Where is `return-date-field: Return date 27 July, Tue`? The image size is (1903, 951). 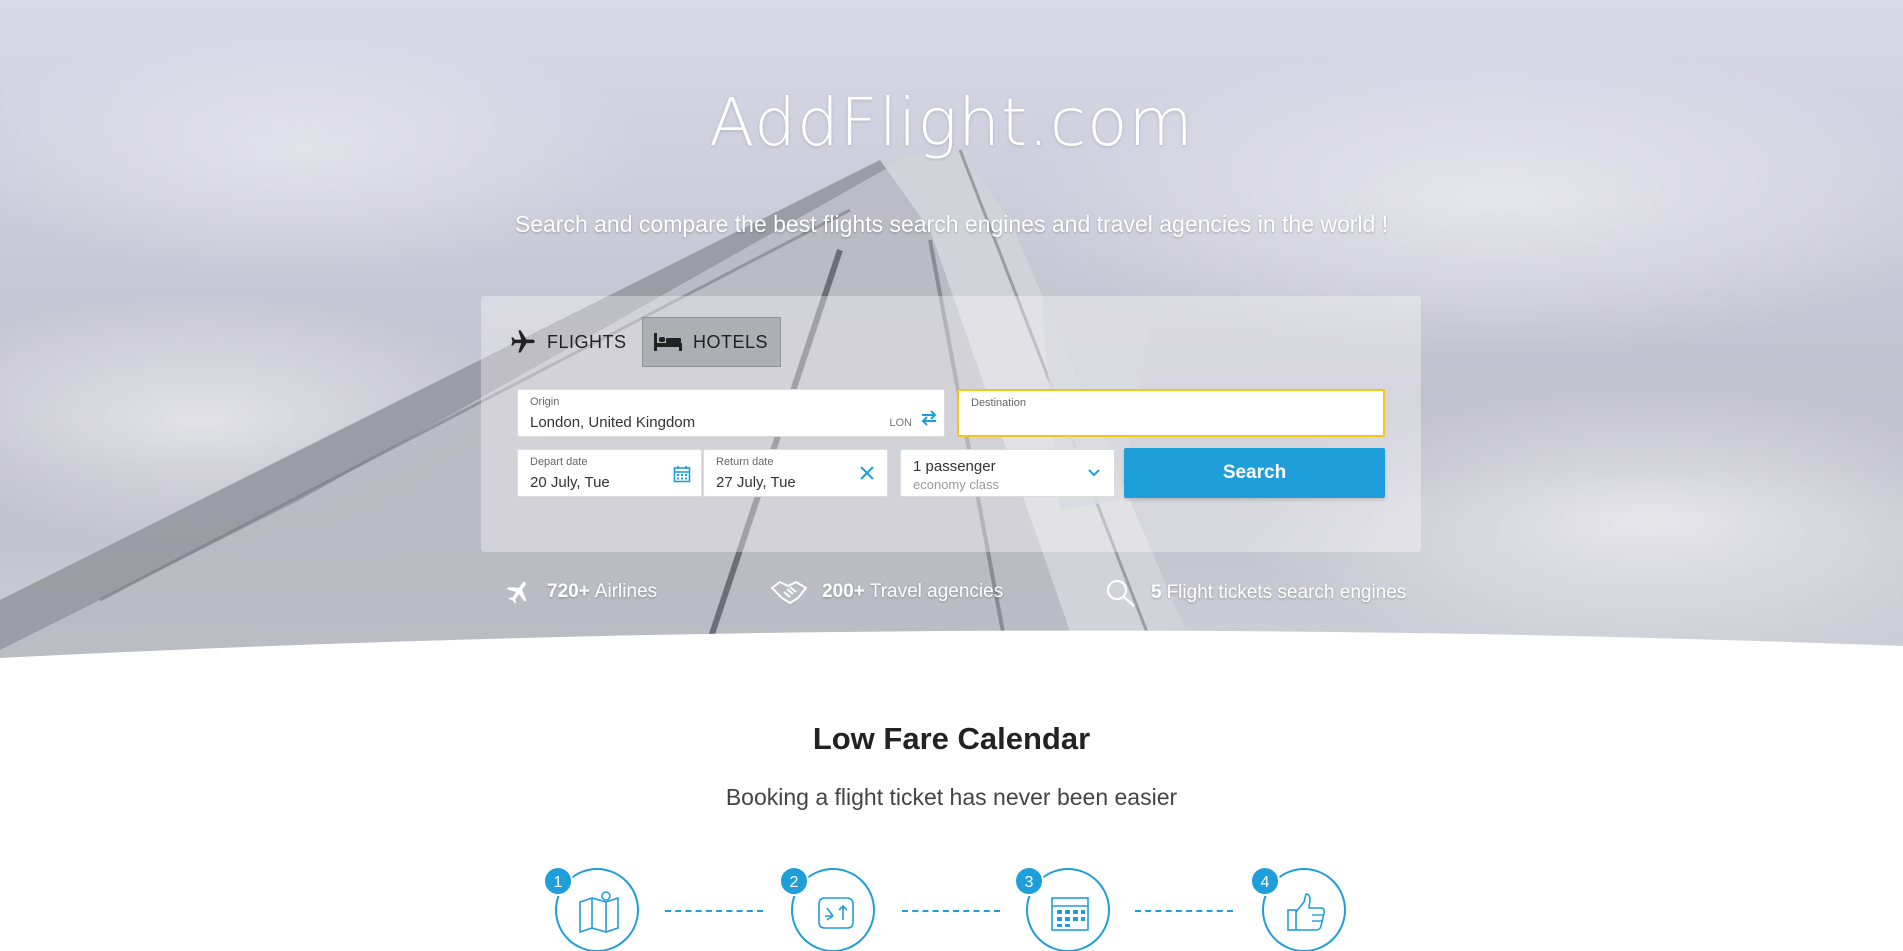 return-date-field: Return date 27 July, Tue is located at coordinates (795, 473).